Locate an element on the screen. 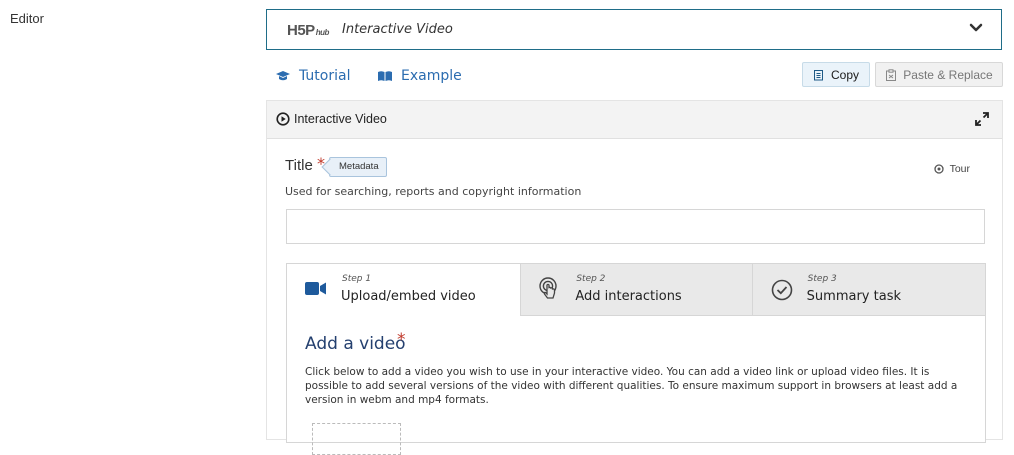  touch-icon is located at coordinates (548, 288).